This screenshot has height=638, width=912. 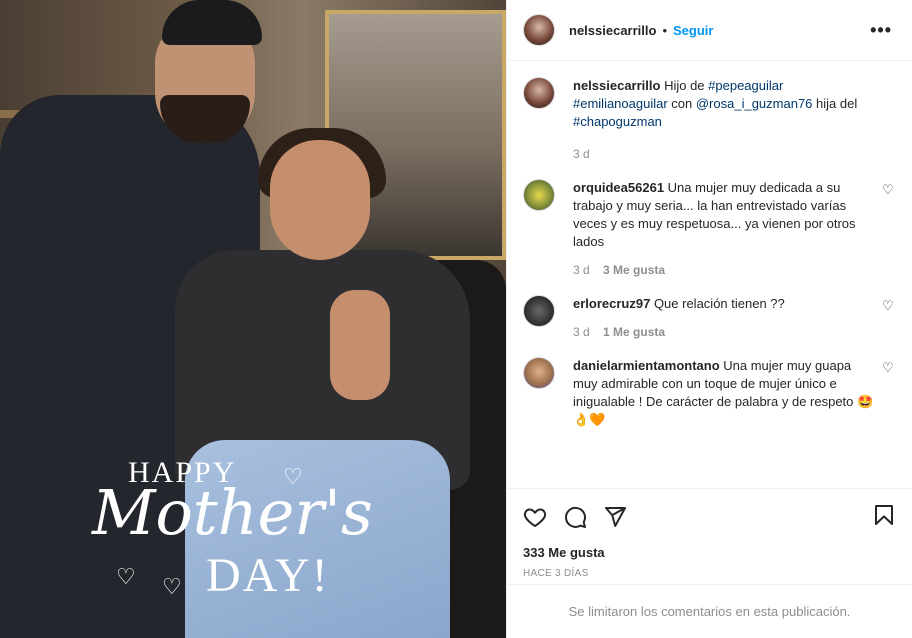 I want to click on photo-woman-peace-hand, so click(x=360, y=345).